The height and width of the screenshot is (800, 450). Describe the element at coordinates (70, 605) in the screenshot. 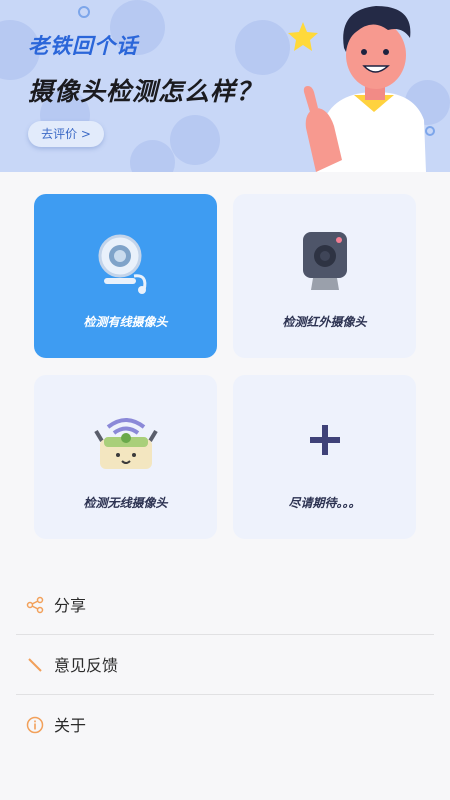

I see `menu-item-label: 分享` at that location.